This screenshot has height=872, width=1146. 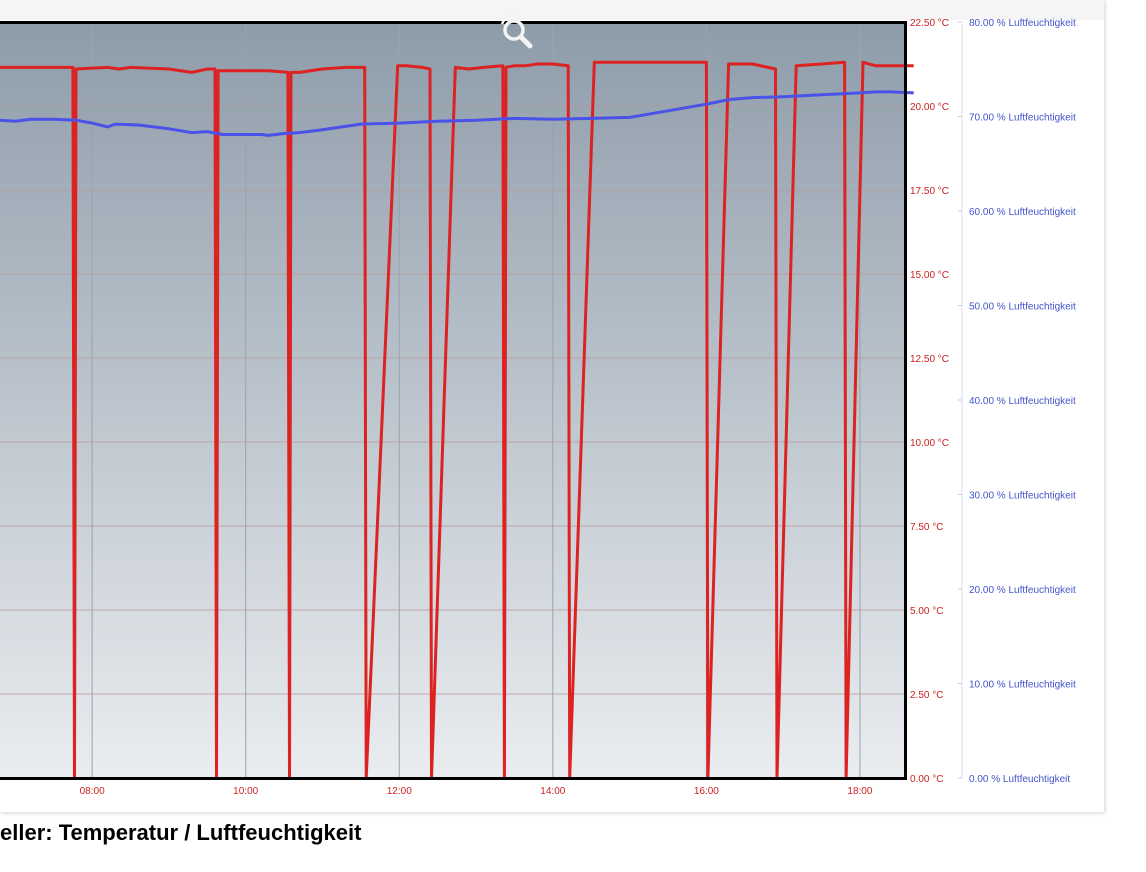 What do you see at coordinates (1022, 212) in the screenshot?
I see `humidity-tick-label: 60.00 % Luftfeuchtigkeit` at bounding box center [1022, 212].